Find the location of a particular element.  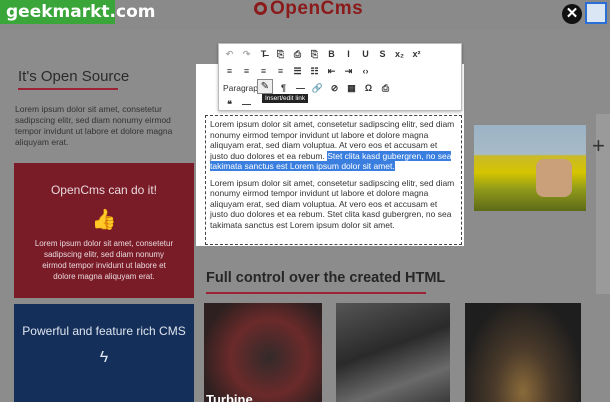

lightning-icon: ϟ is located at coordinates (104, 357).